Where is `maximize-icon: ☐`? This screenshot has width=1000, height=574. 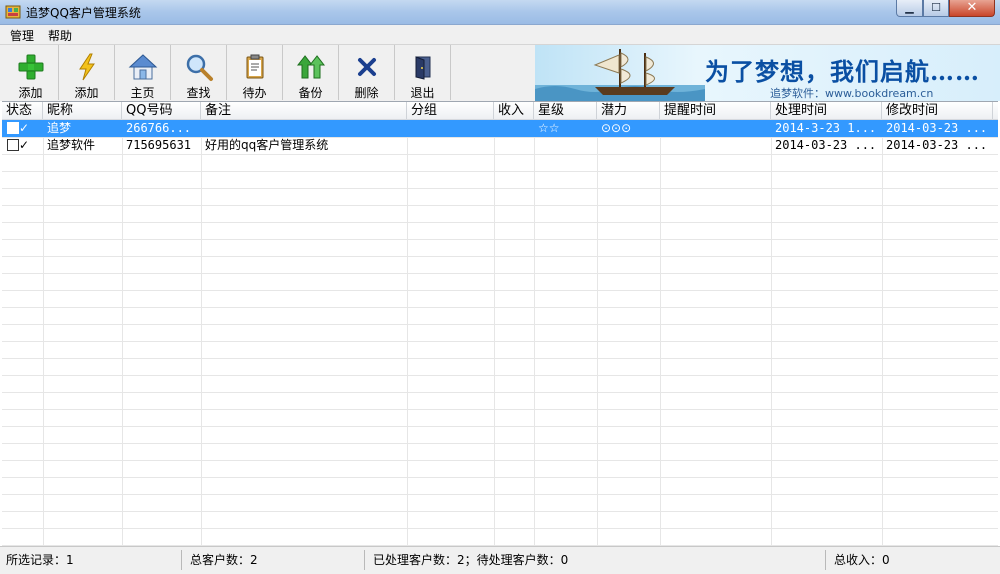
maximize-icon: ☐ is located at coordinates (936, 7).